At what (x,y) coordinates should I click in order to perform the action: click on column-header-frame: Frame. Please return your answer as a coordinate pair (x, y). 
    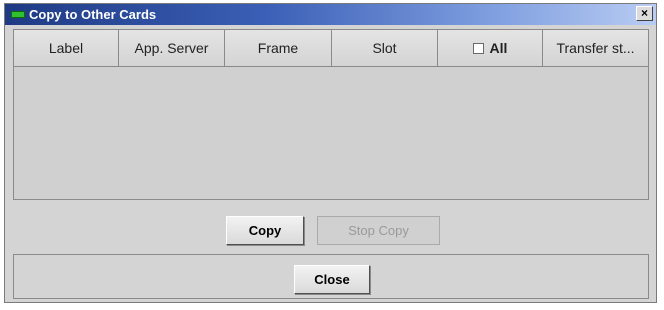
    Looking at the image, I should click on (278, 48).